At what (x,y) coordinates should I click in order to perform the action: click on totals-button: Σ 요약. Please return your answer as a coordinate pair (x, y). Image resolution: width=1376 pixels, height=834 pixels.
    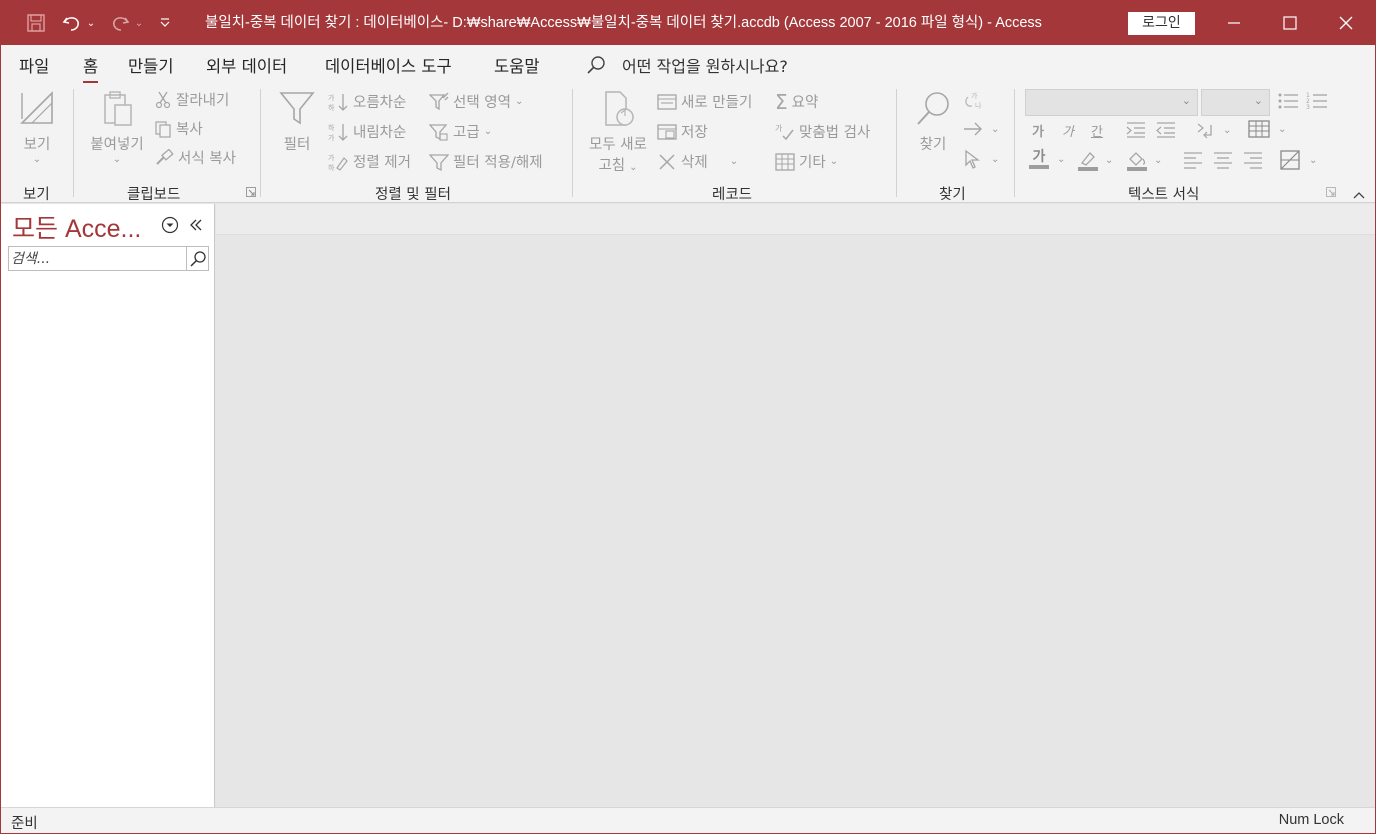
    Looking at the image, I should click on (796, 101).